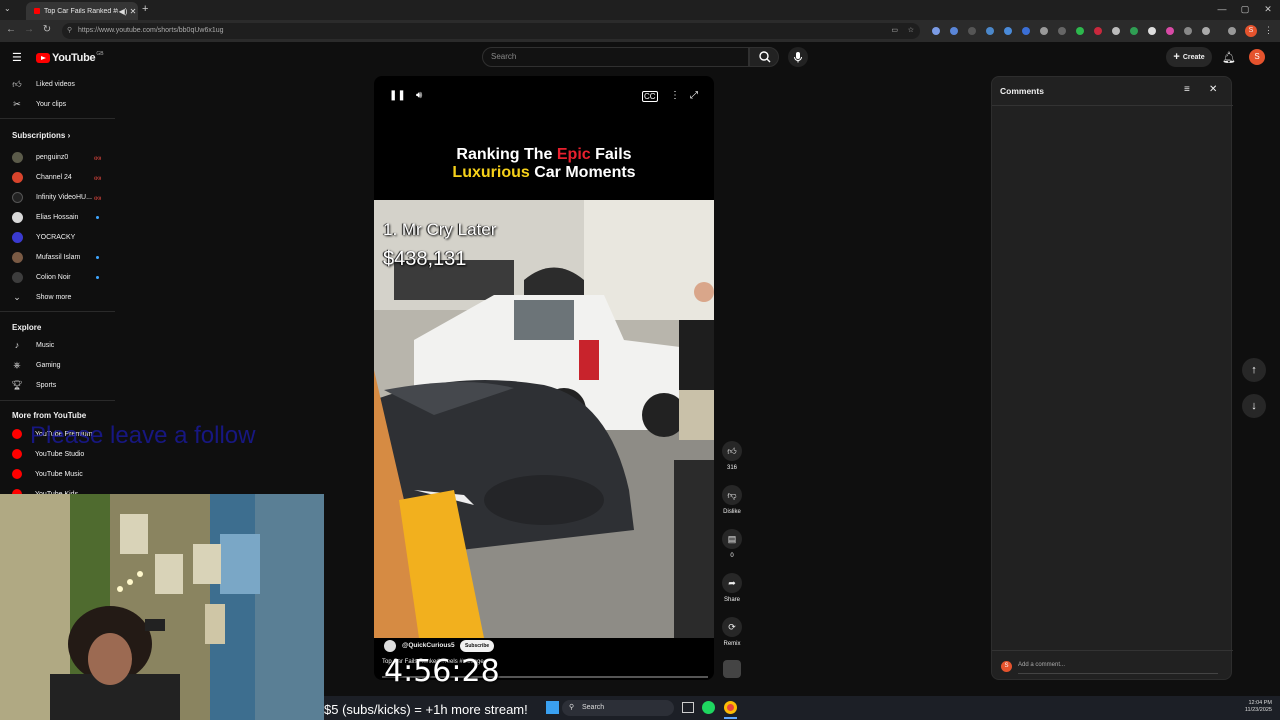 Image resolution: width=1280 pixels, height=720 pixels. What do you see at coordinates (618, 708) in the screenshot?
I see `taskbar-search: ⚲ Search` at bounding box center [618, 708].